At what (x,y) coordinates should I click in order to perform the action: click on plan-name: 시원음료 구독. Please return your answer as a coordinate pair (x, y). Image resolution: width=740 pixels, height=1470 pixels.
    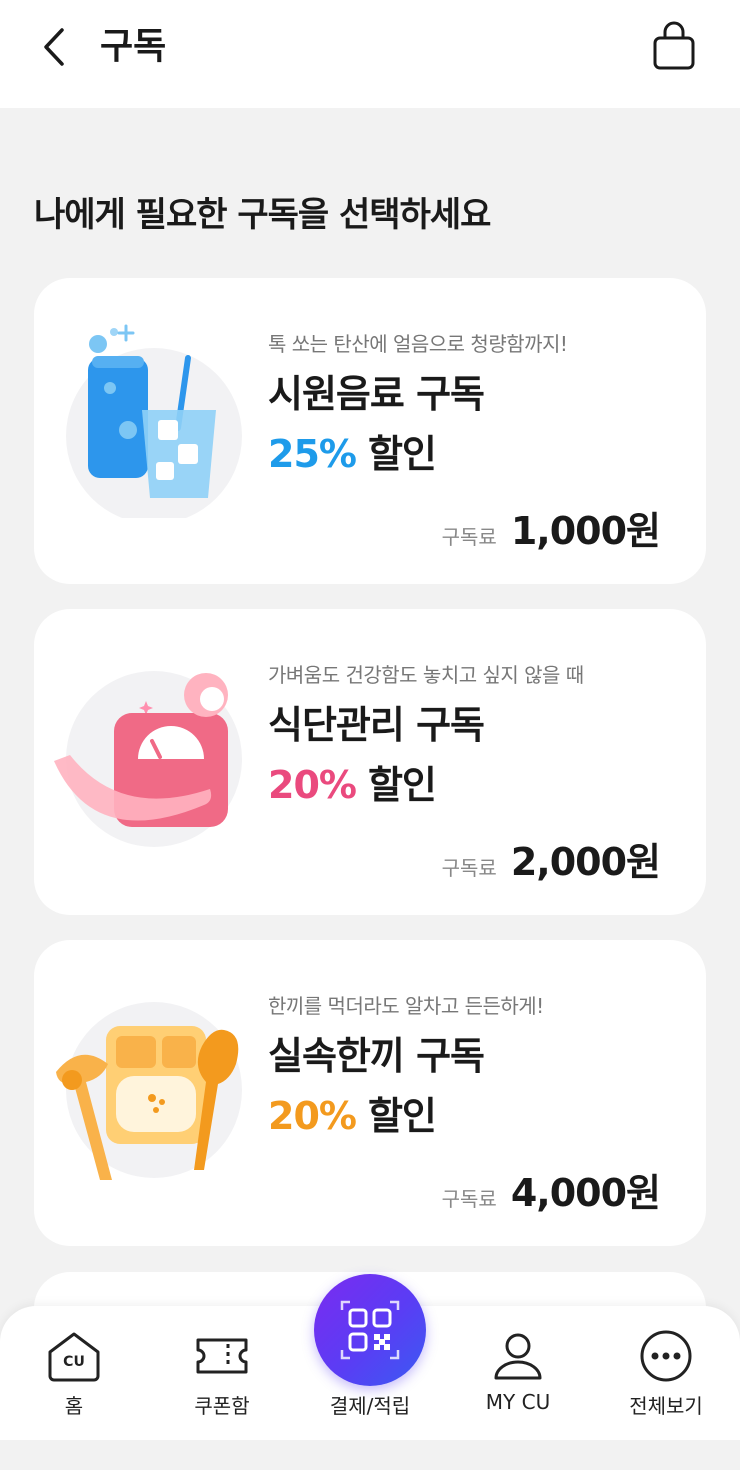
    Looking at the image, I should click on (376, 394).